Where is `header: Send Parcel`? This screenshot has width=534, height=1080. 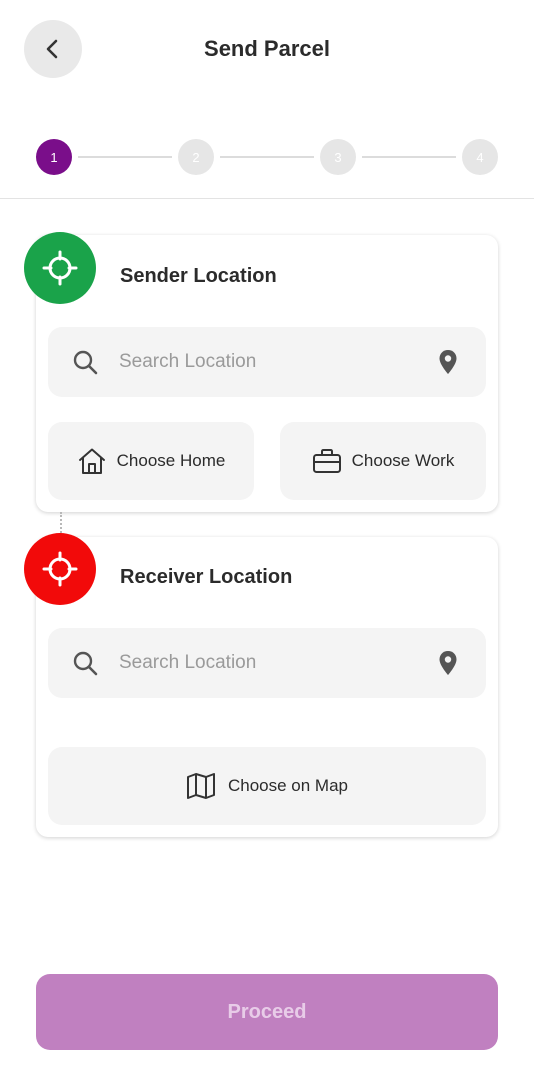
header: Send Parcel is located at coordinates (267, 50).